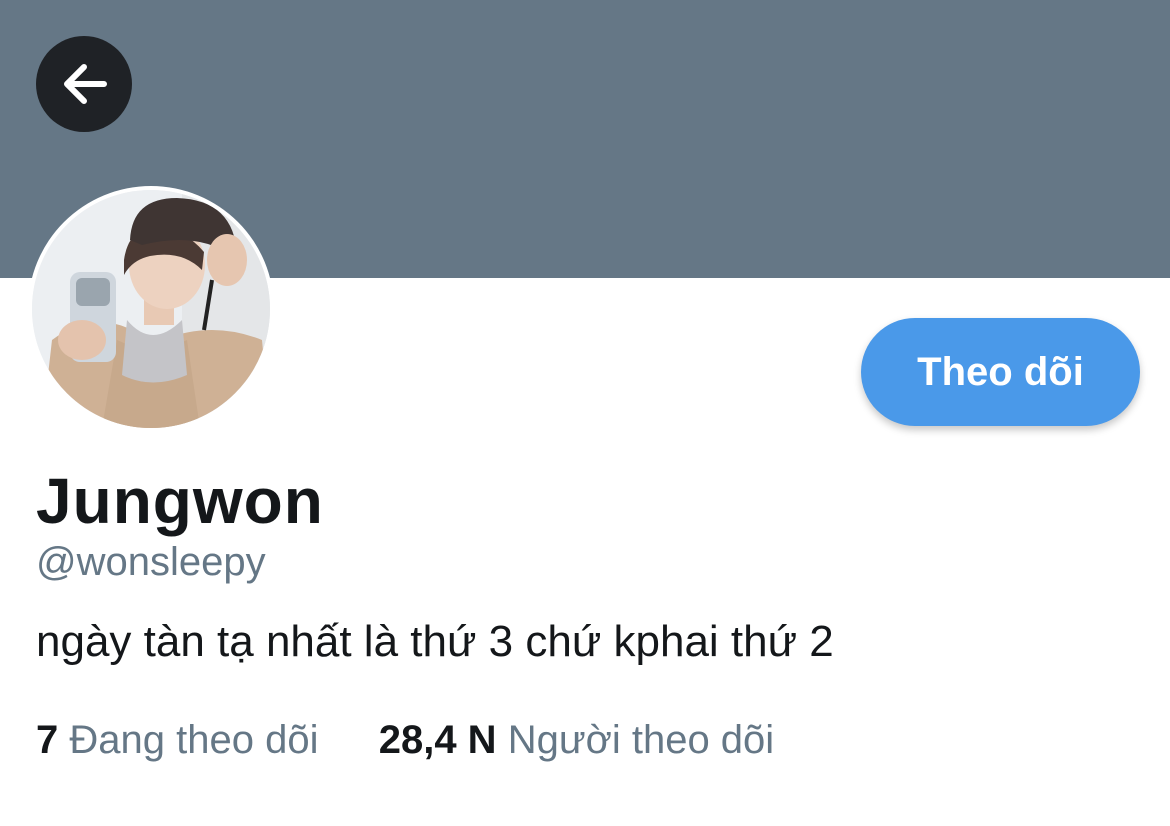 This screenshot has width=1170, height=826. I want to click on display-name: Jungwon, so click(180, 501).